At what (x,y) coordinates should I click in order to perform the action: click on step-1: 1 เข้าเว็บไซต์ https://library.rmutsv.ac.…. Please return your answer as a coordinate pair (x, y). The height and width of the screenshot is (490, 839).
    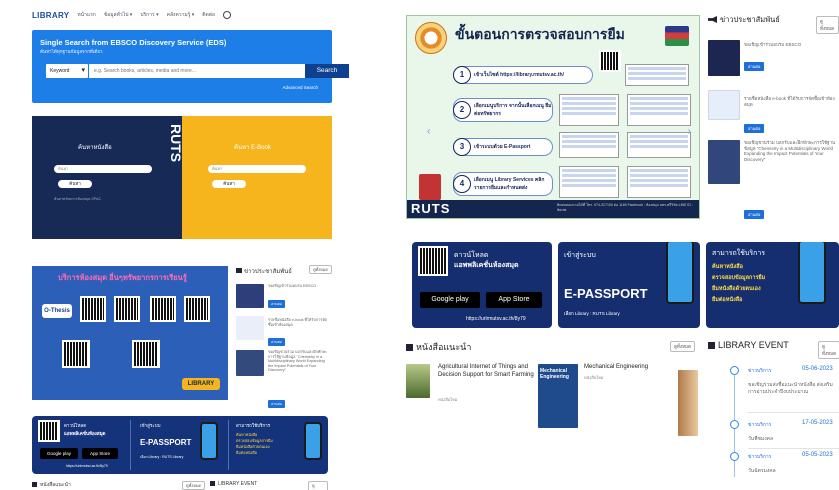
    Looking at the image, I should click on (523, 75).